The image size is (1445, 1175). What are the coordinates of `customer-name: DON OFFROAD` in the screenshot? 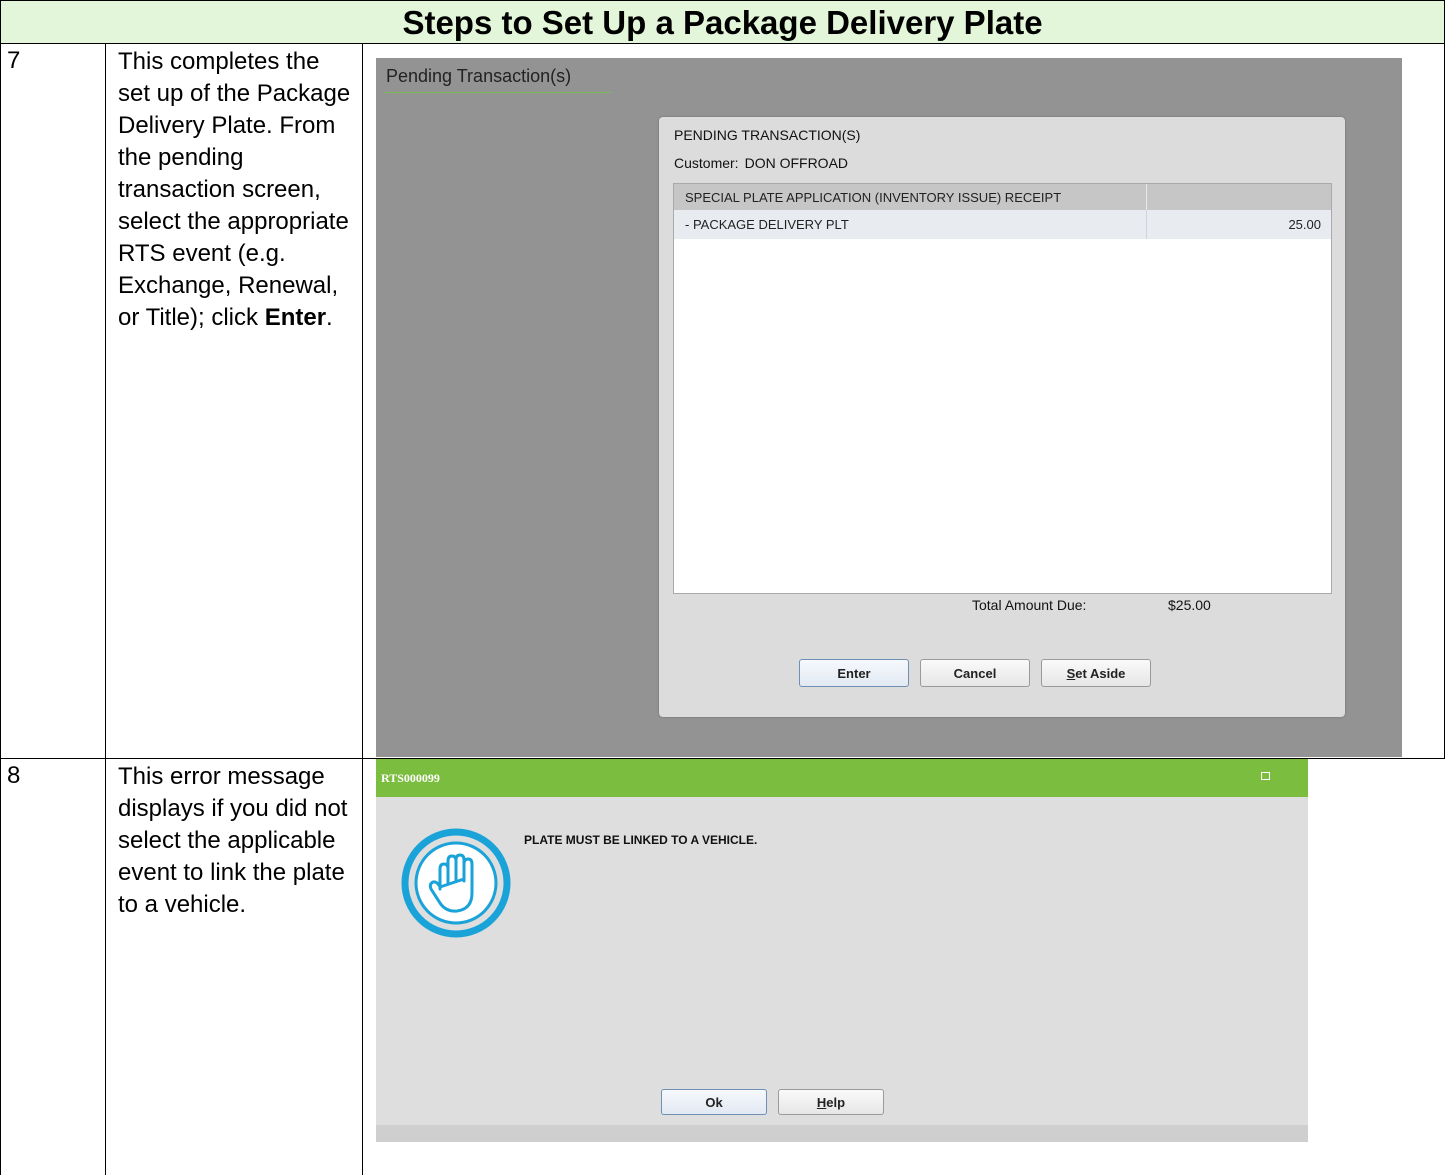 It's located at (796, 163).